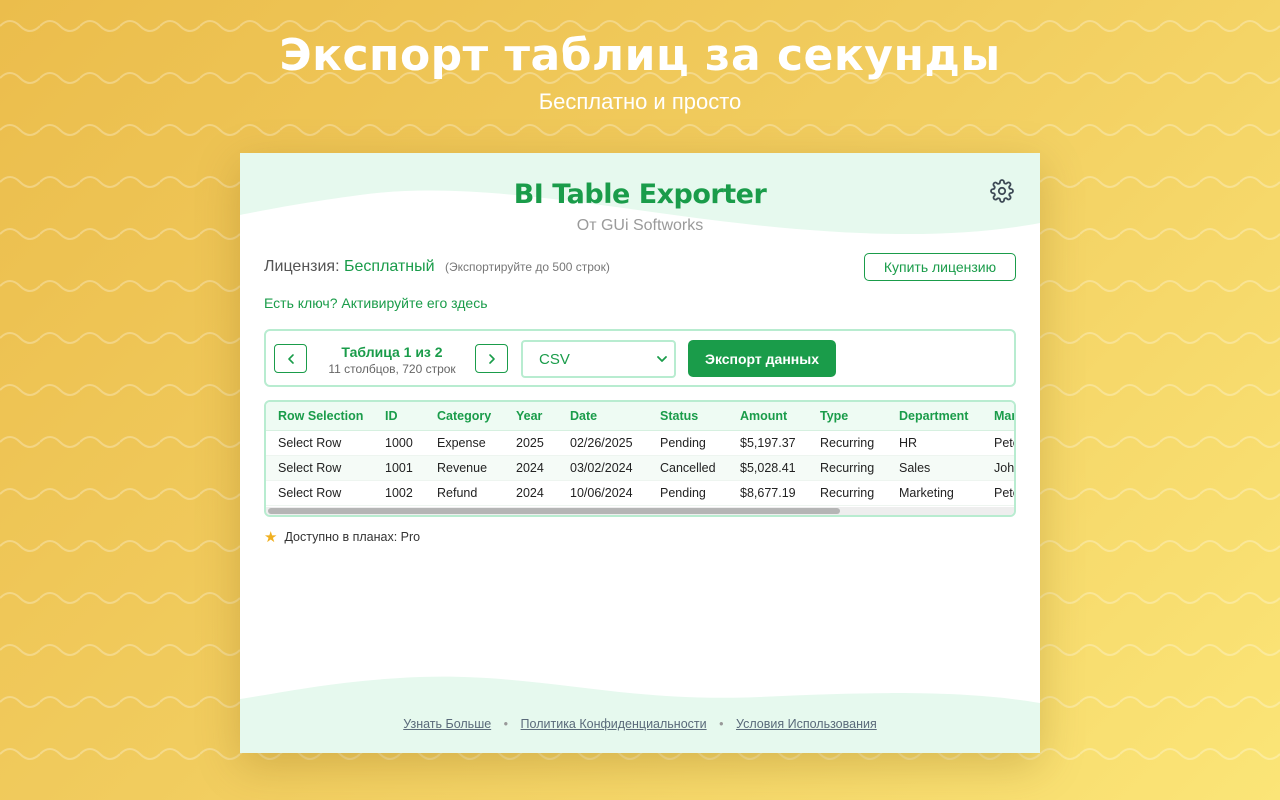 This screenshot has width=1280, height=800. What do you see at coordinates (461, 443) in the screenshot?
I see `table-cell: Expense` at bounding box center [461, 443].